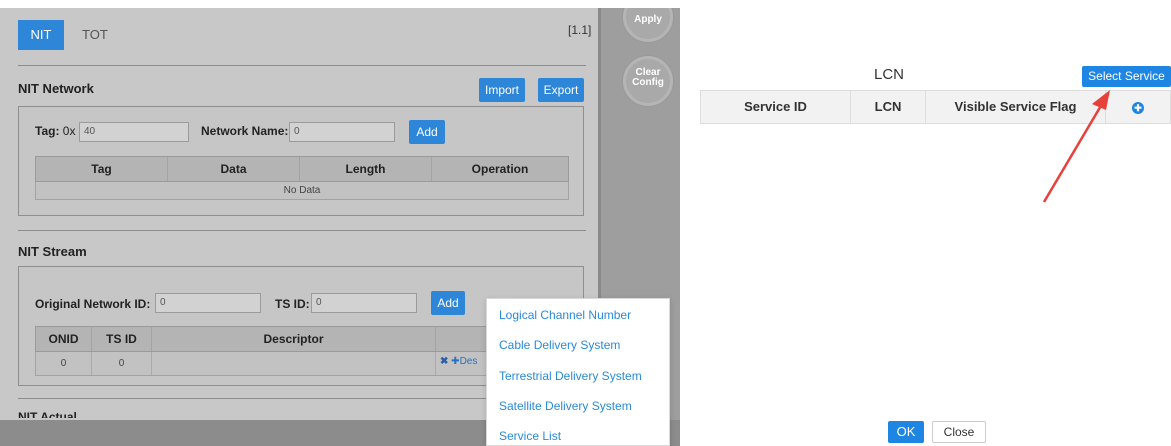  What do you see at coordinates (648, 77) in the screenshot?
I see `clear-config-label: Clear Config` at bounding box center [648, 77].